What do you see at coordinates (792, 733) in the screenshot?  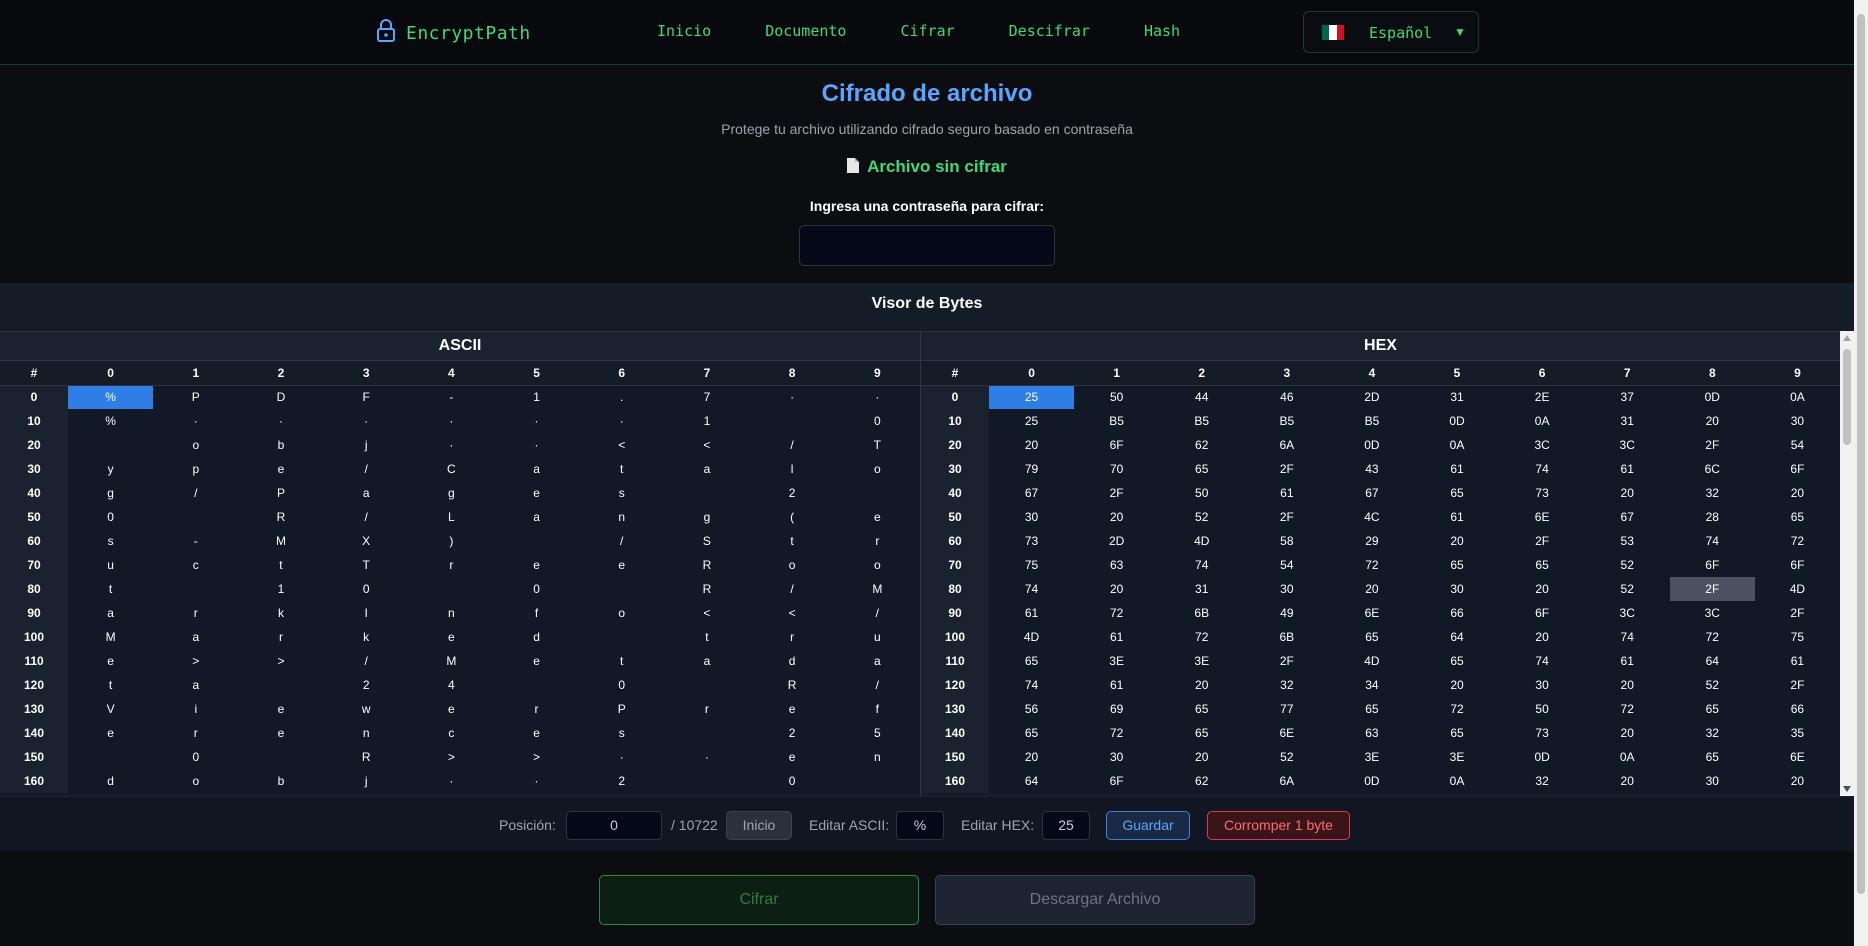 I see `ascii-byte-cell: 2` at bounding box center [792, 733].